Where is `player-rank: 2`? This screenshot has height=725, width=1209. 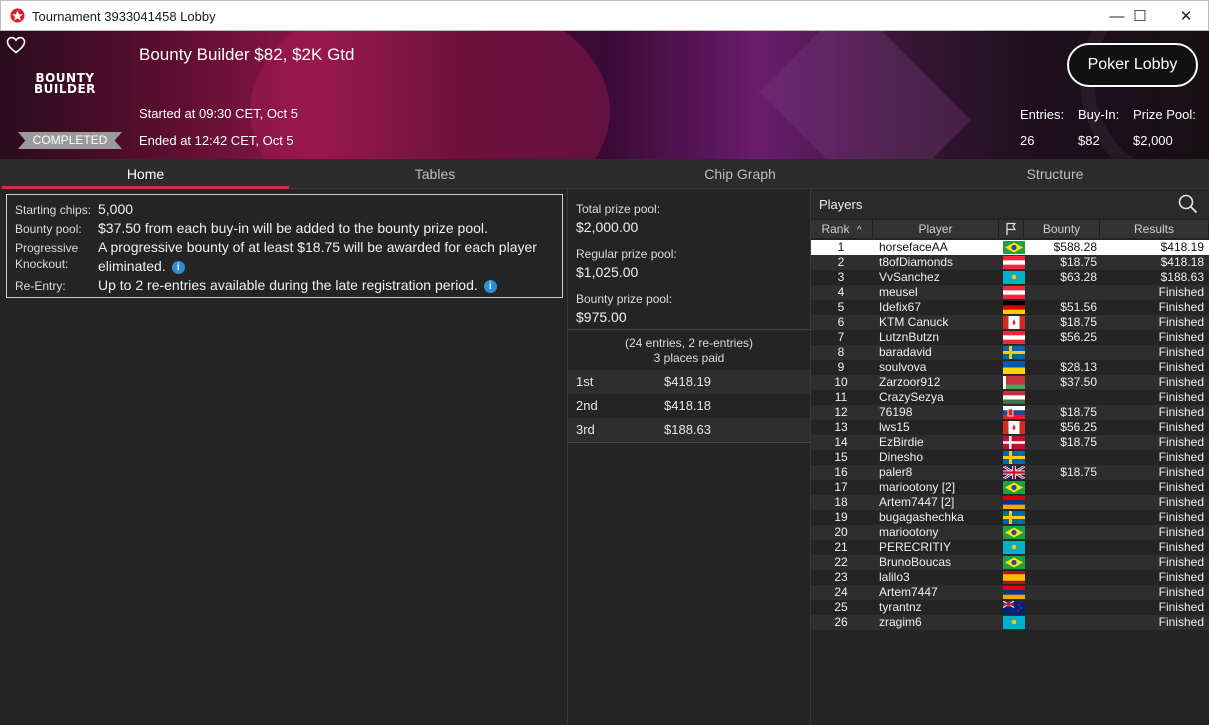 player-rank: 2 is located at coordinates (841, 262).